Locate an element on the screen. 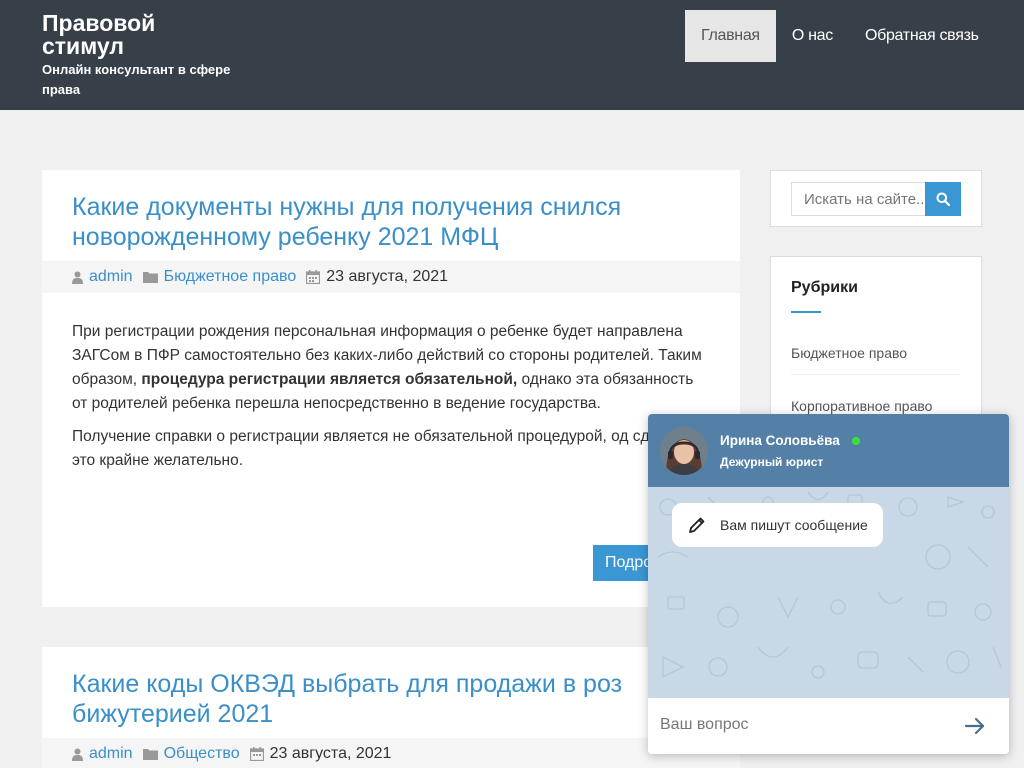 The width and height of the screenshot is (1024, 768). title-underline is located at coordinates (806, 312).